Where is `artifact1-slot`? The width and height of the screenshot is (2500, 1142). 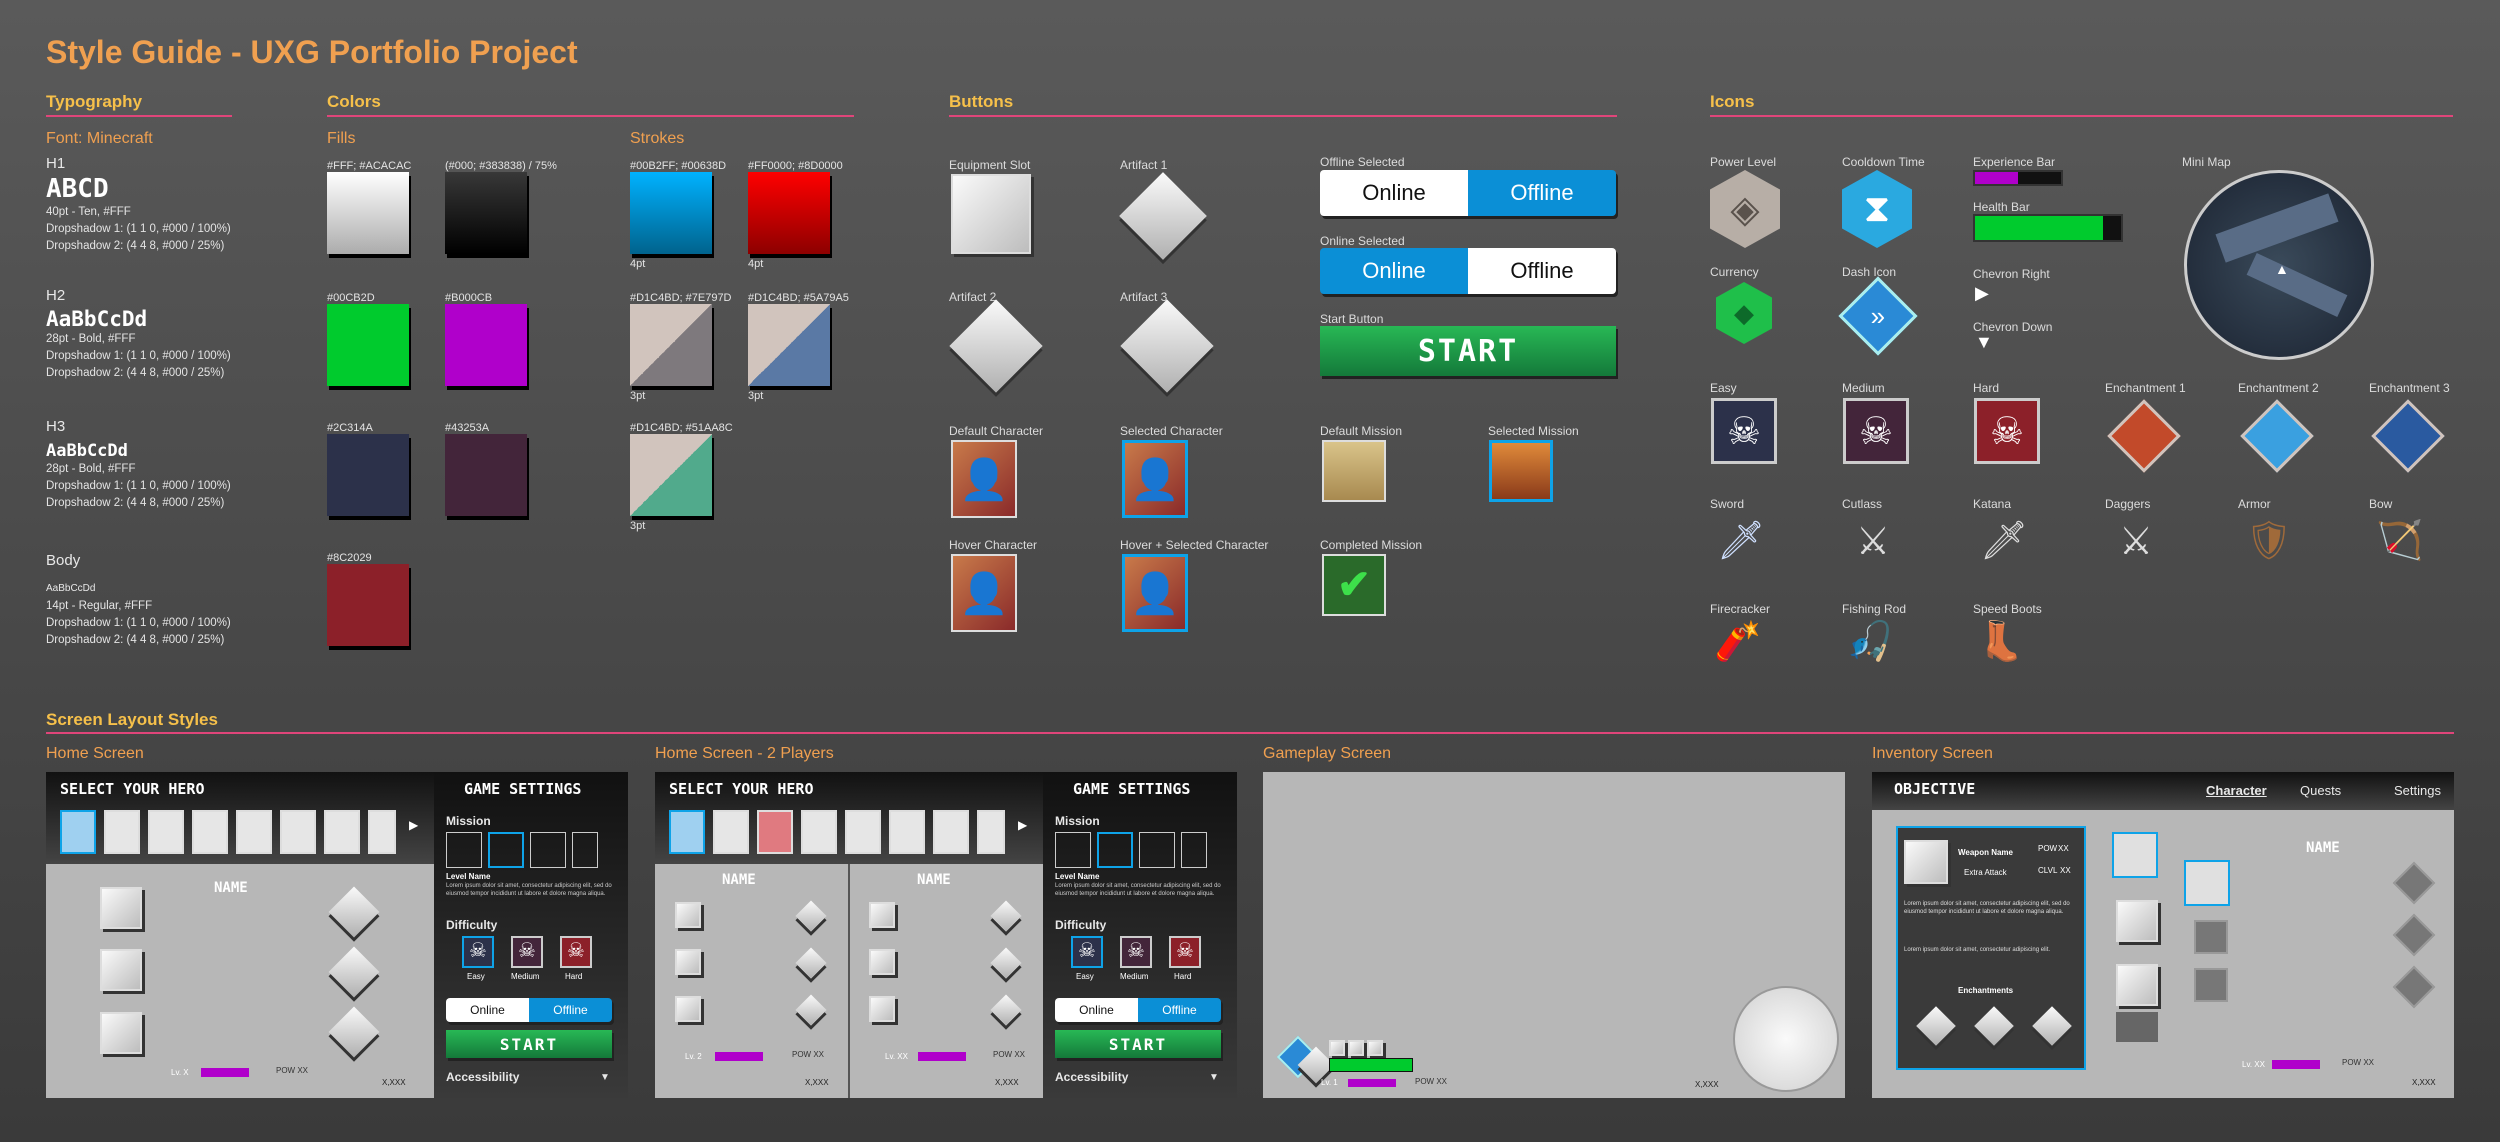
artifact1-slot is located at coordinates (1163, 216).